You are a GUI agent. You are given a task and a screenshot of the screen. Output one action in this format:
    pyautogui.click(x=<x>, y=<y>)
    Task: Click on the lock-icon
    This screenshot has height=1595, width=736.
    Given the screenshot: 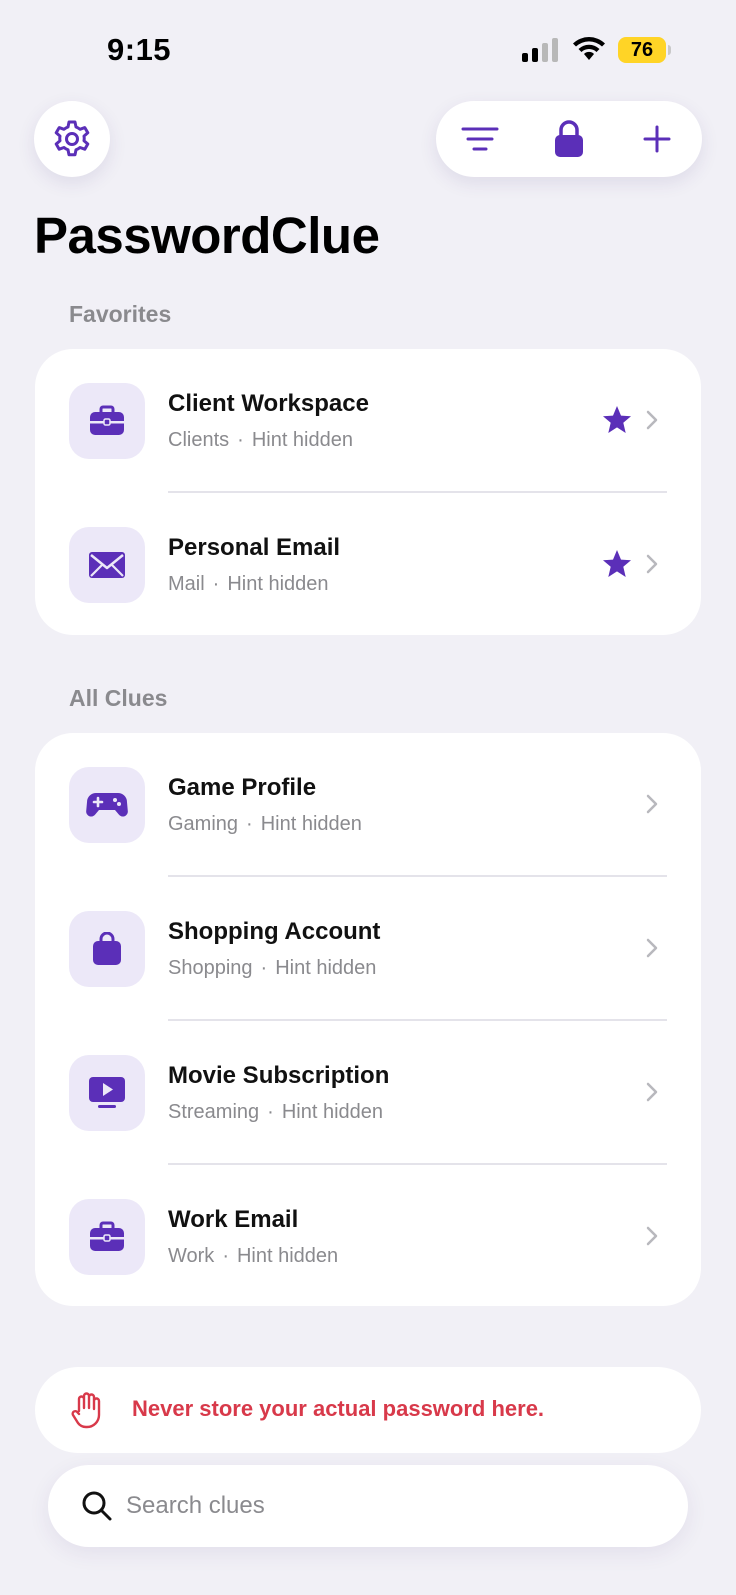 What is the action you would take?
    pyautogui.click(x=569, y=138)
    